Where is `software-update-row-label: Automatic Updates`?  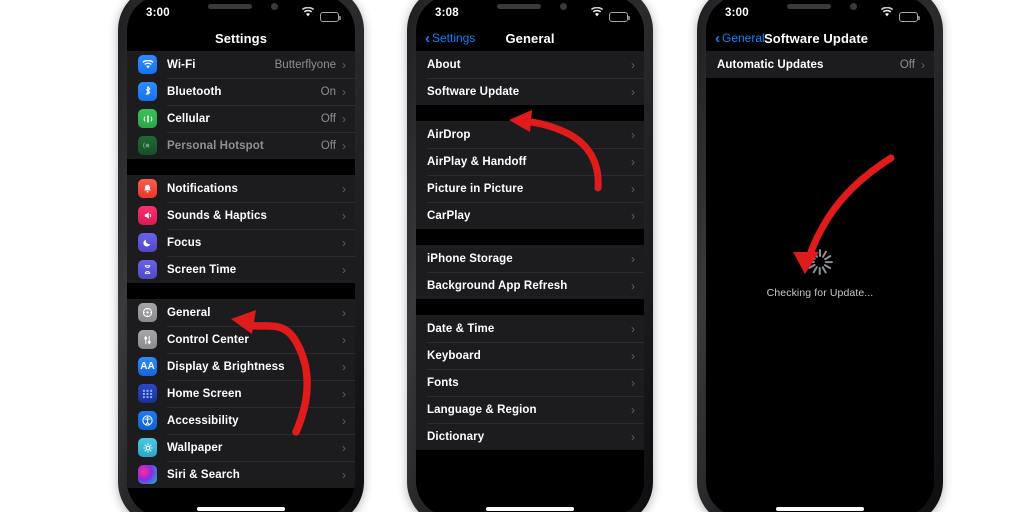 software-update-row-label: Automatic Updates is located at coordinates (770, 64).